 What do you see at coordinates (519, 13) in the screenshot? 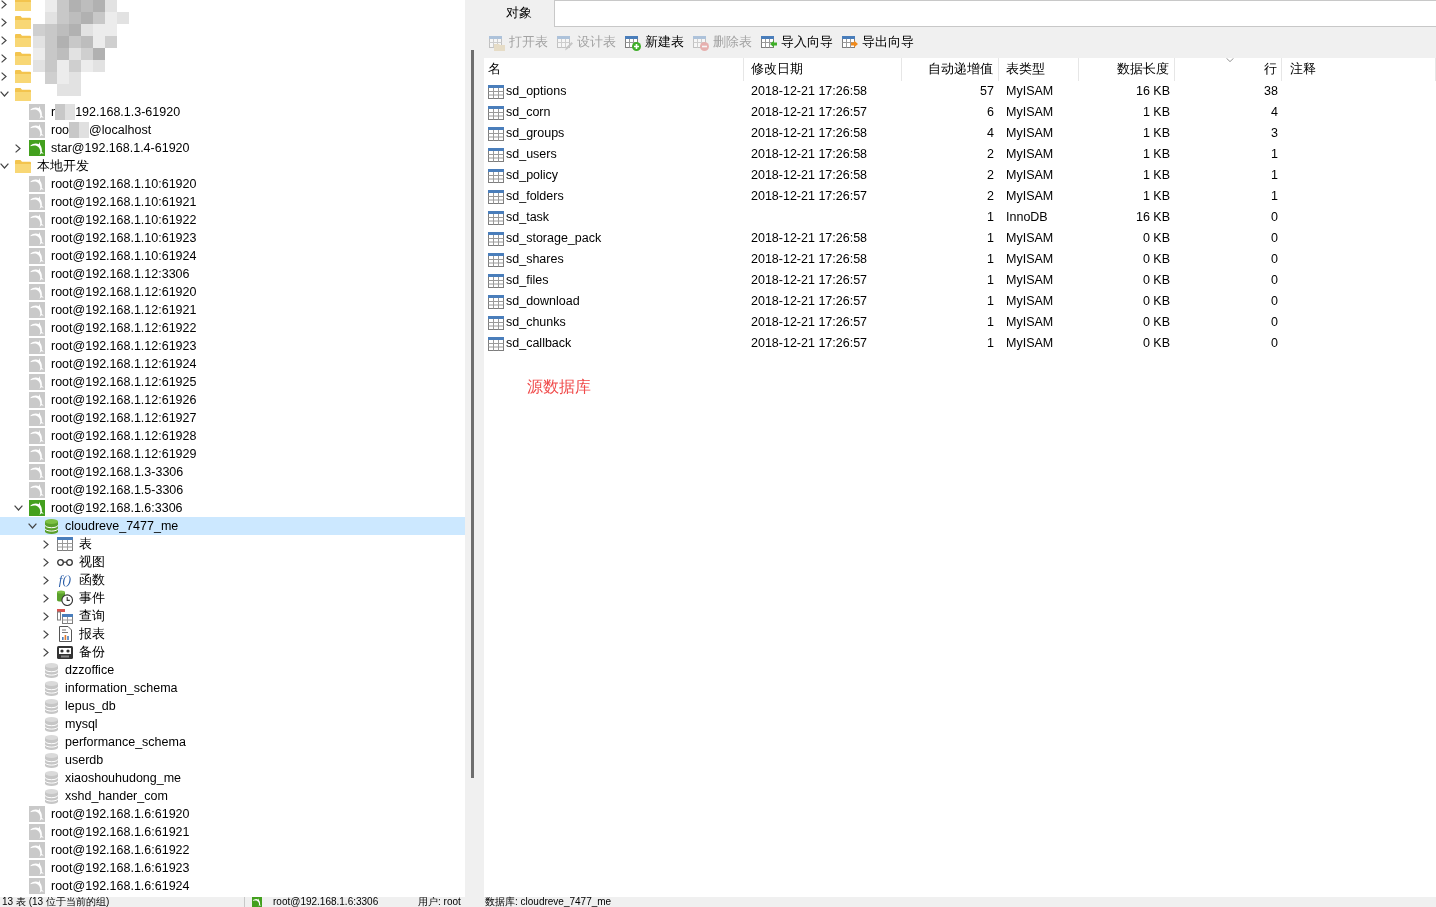
I see `tab: 对象` at bounding box center [519, 13].